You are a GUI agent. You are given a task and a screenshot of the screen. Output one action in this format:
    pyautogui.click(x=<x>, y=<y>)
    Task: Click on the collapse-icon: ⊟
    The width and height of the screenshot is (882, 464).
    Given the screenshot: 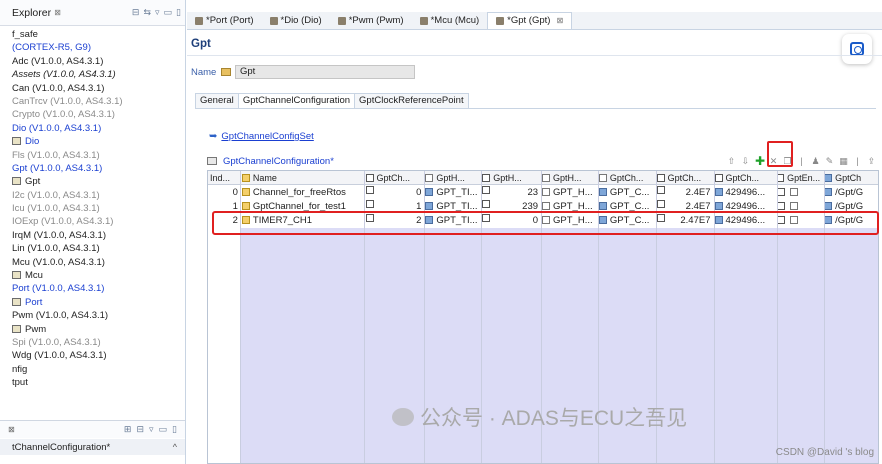 What is the action you would take?
    pyautogui.click(x=140, y=429)
    